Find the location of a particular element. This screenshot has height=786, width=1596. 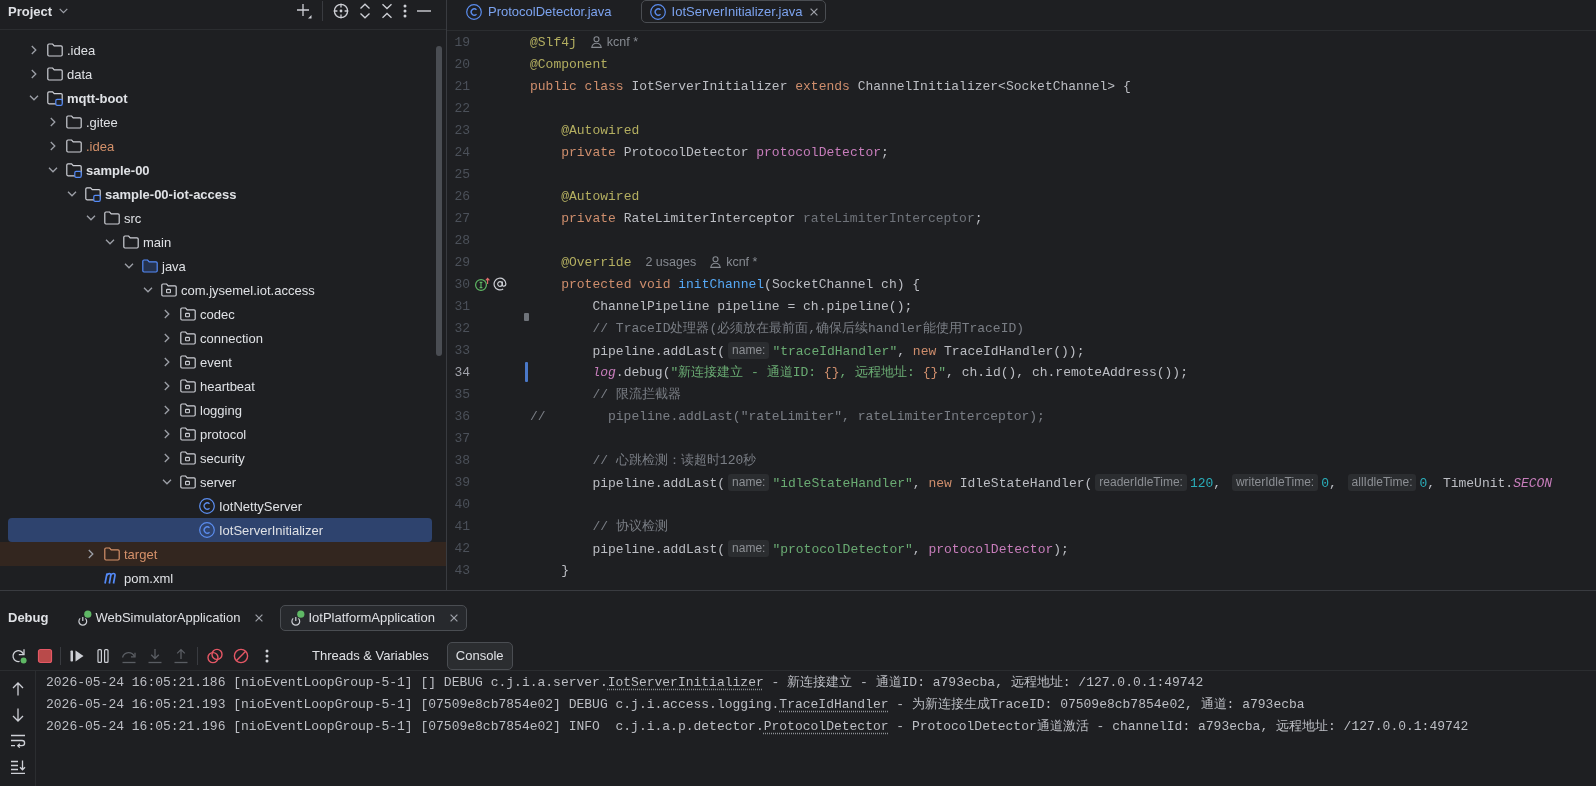

run-tab: WebSimulatorApplication is located at coordinates (170, 617).